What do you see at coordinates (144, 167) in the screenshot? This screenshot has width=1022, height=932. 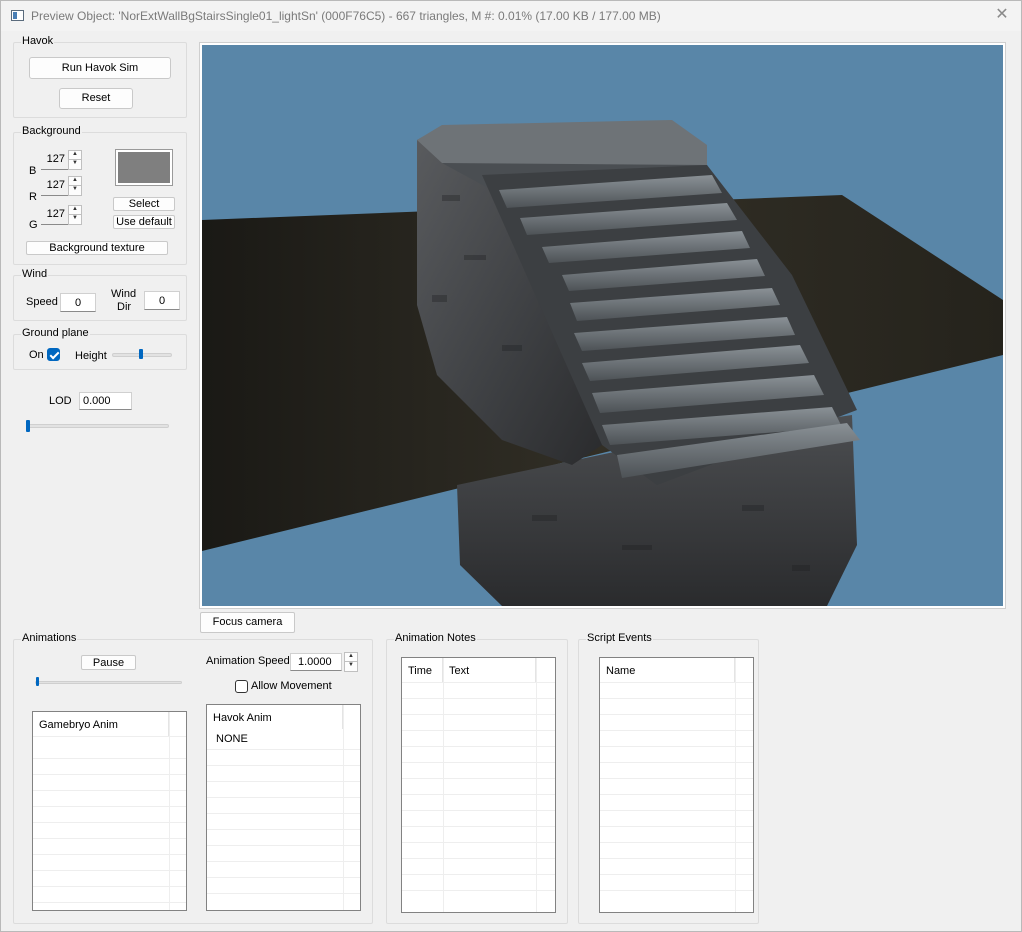 I see `background-color-swatch` at bounding box center [144, 167].